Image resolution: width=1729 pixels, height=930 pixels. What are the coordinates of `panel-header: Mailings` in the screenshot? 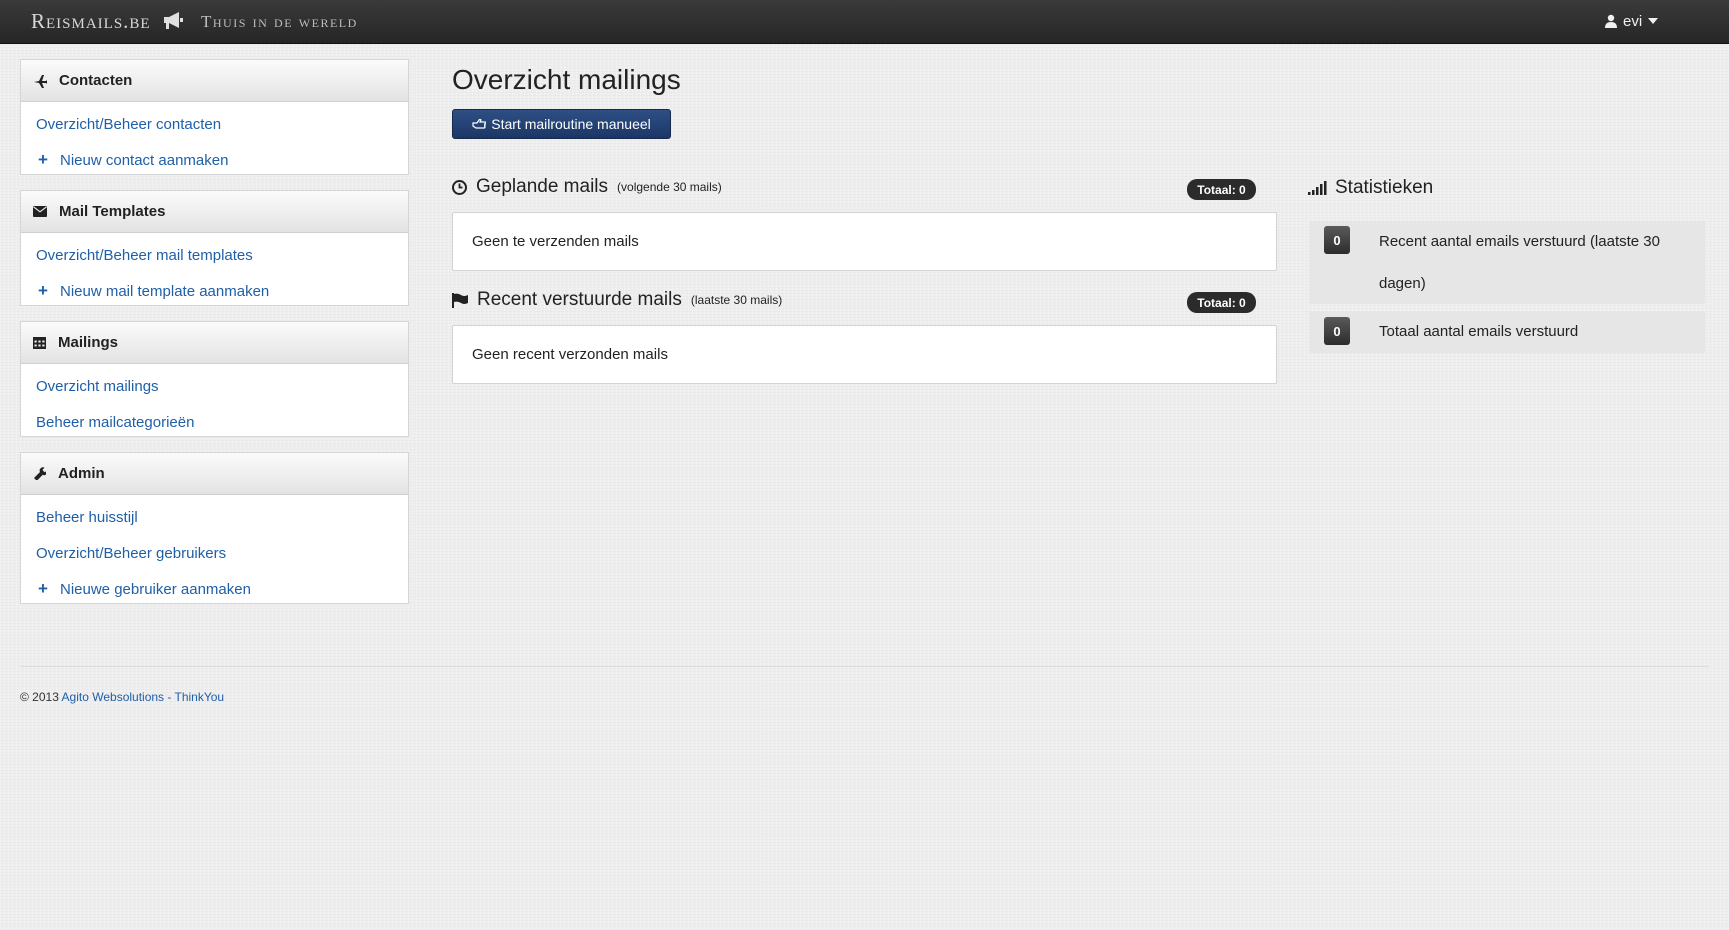 It's located at (214, 343).